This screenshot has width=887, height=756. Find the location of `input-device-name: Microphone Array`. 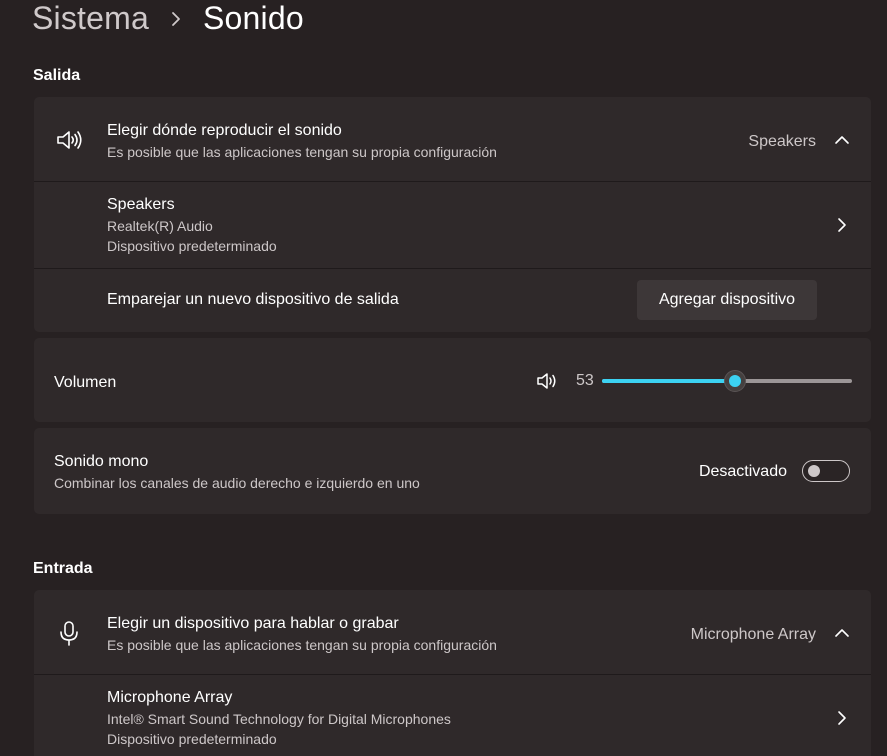

input-device-name: Microphone Array is located at coordinates (170, 697).